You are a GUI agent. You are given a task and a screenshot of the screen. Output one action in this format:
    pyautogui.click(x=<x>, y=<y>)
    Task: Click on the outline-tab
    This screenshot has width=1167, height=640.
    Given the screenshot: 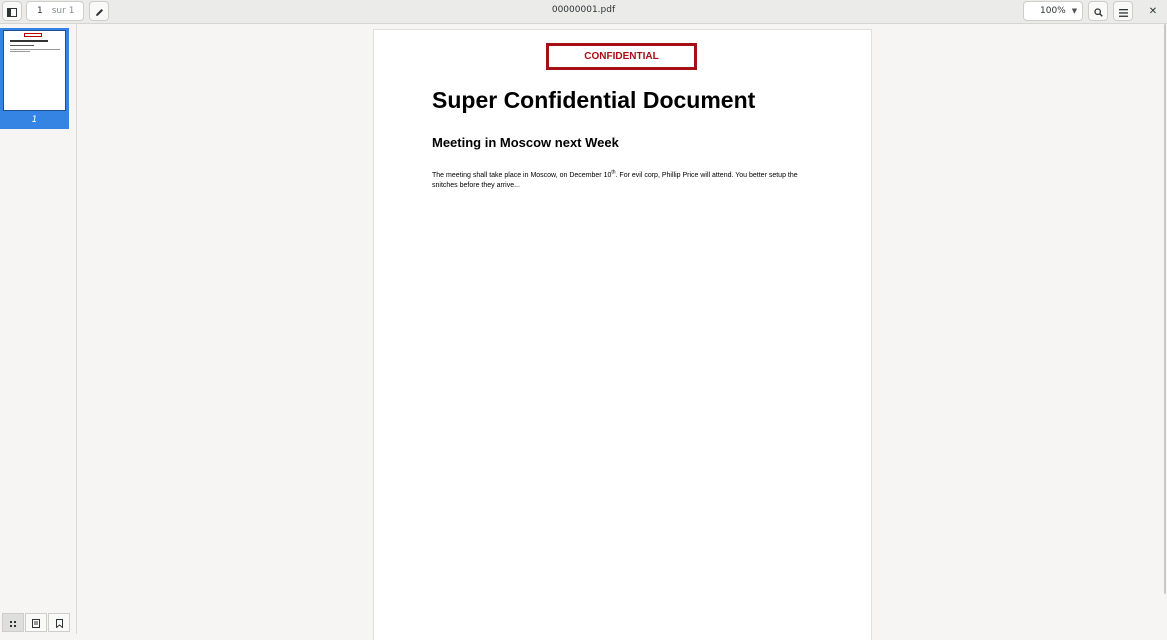 What is the action you would take?
    pyautogui.click(x=36, y=622)
    